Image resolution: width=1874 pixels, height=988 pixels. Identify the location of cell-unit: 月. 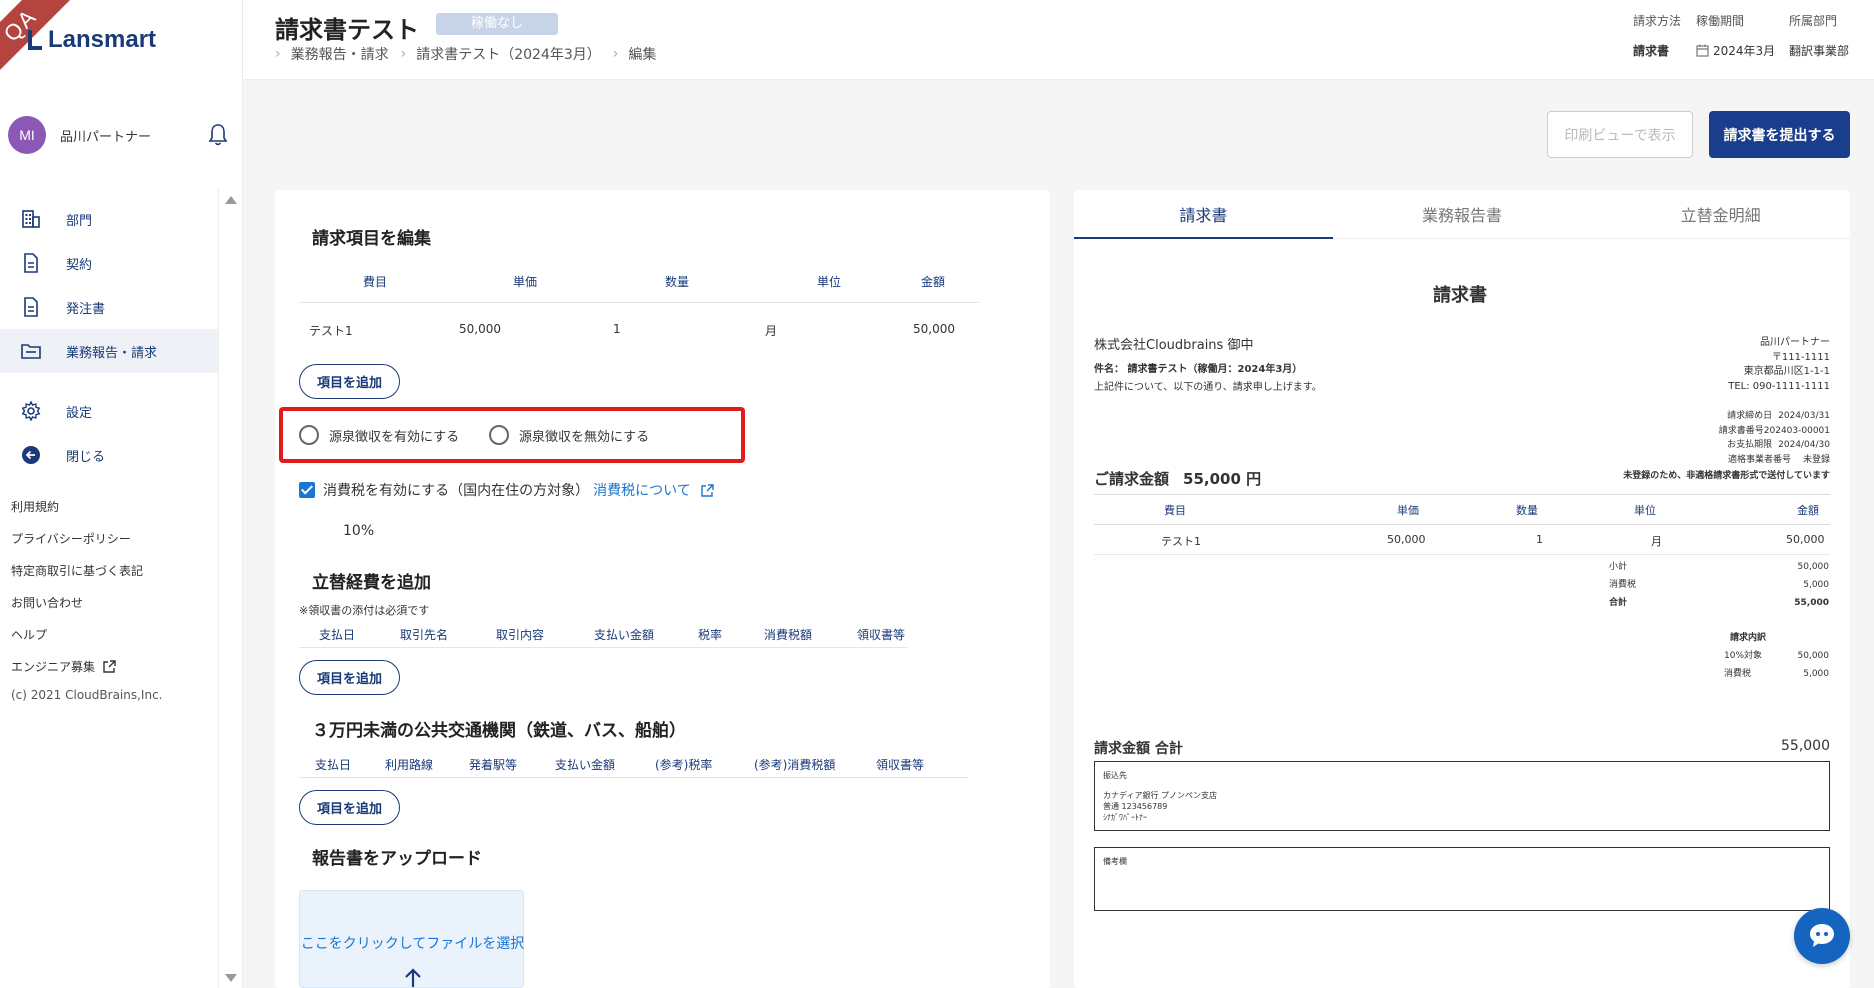
(771, 331).